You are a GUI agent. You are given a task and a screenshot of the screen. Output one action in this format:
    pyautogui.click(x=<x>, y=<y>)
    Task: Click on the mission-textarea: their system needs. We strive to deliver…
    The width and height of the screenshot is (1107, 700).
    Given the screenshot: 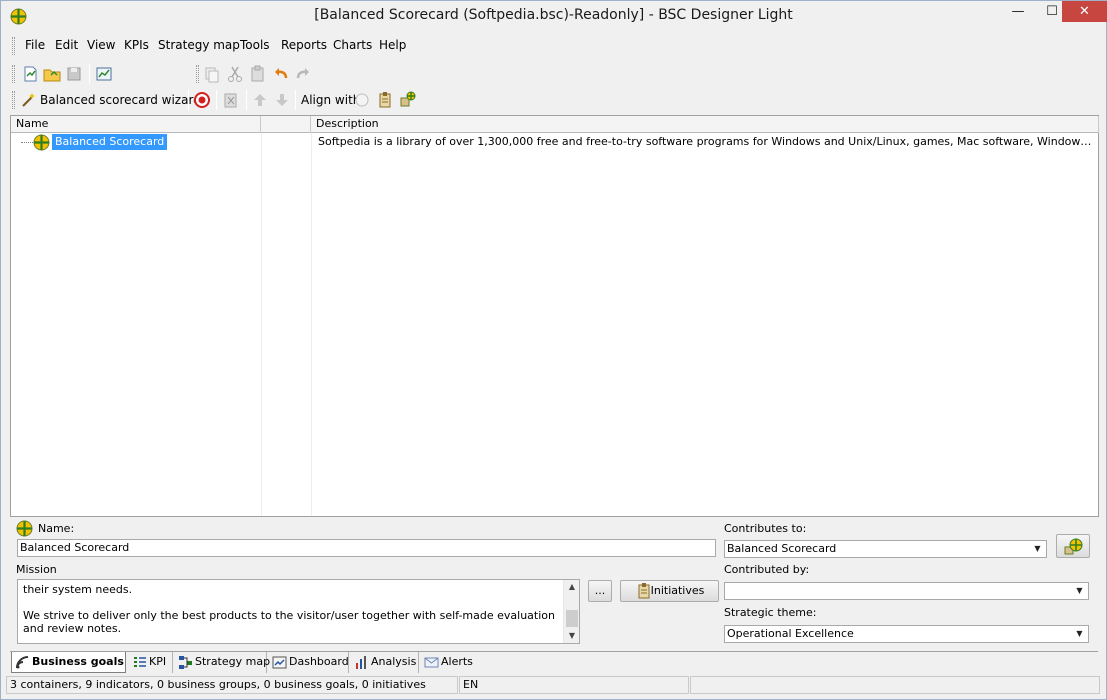 What is the action you would take?
    pyautogui.click(x=298, y=611)
    